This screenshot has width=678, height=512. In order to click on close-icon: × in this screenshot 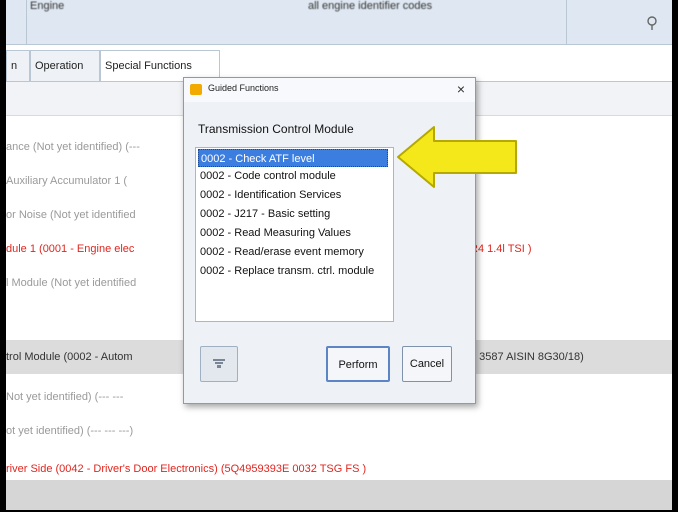, I will do `click(461, 89)`.